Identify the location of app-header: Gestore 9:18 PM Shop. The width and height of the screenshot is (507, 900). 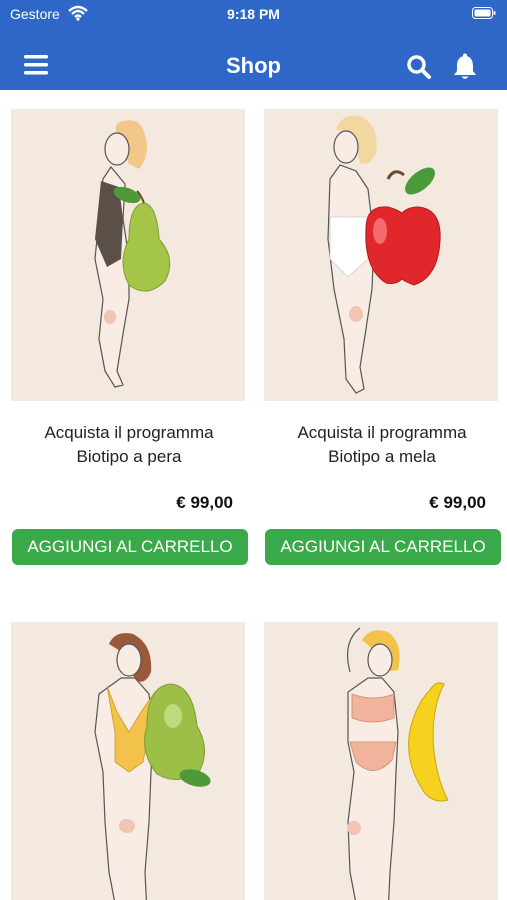
(253, 45).